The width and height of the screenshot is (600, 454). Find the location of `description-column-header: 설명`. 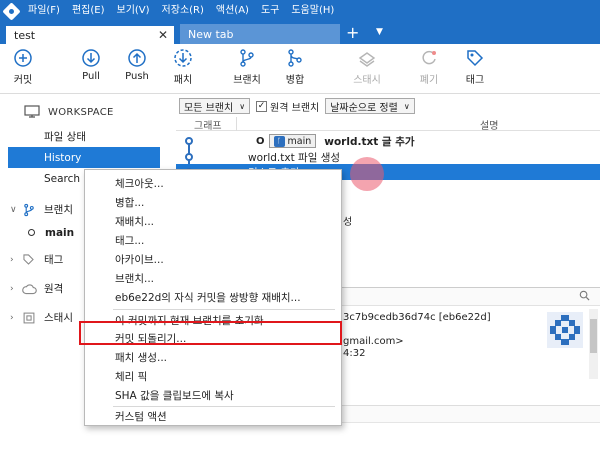

description-column-header: 설명 is located at coordinates (489, 124).